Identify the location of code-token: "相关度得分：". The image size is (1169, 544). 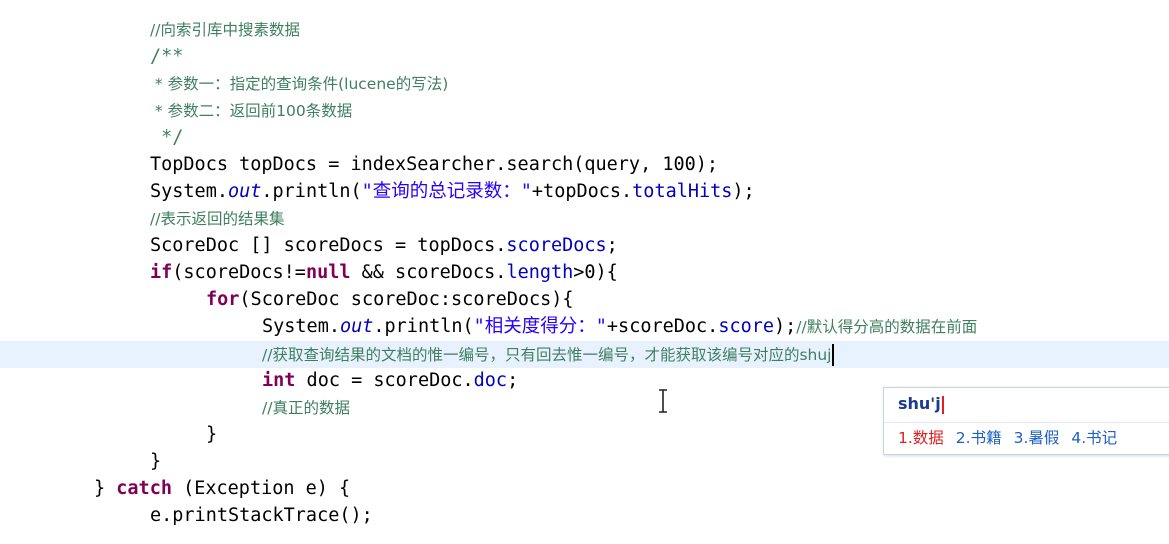
(540, 326).